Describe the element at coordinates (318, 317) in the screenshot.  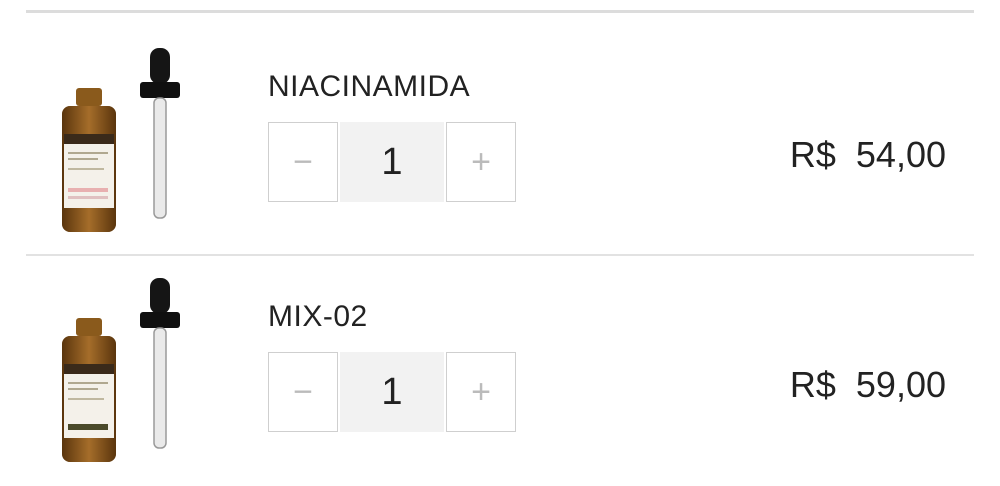
I see `product-name: MIX-02` at that location.